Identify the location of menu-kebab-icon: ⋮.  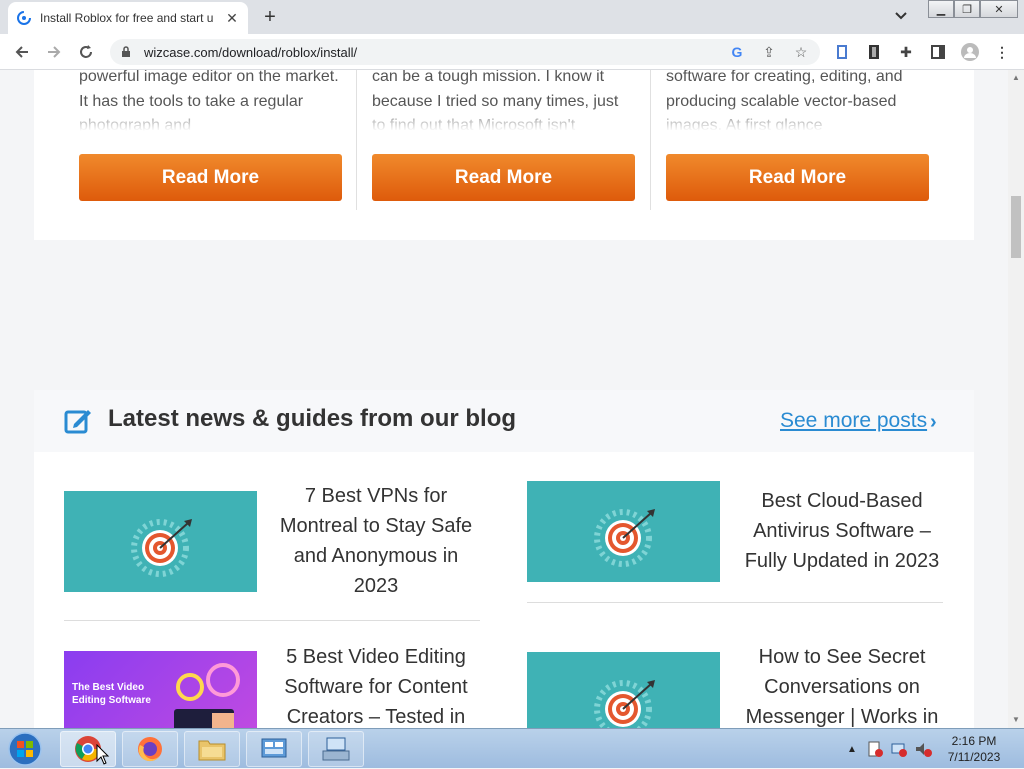
(1002, 52).